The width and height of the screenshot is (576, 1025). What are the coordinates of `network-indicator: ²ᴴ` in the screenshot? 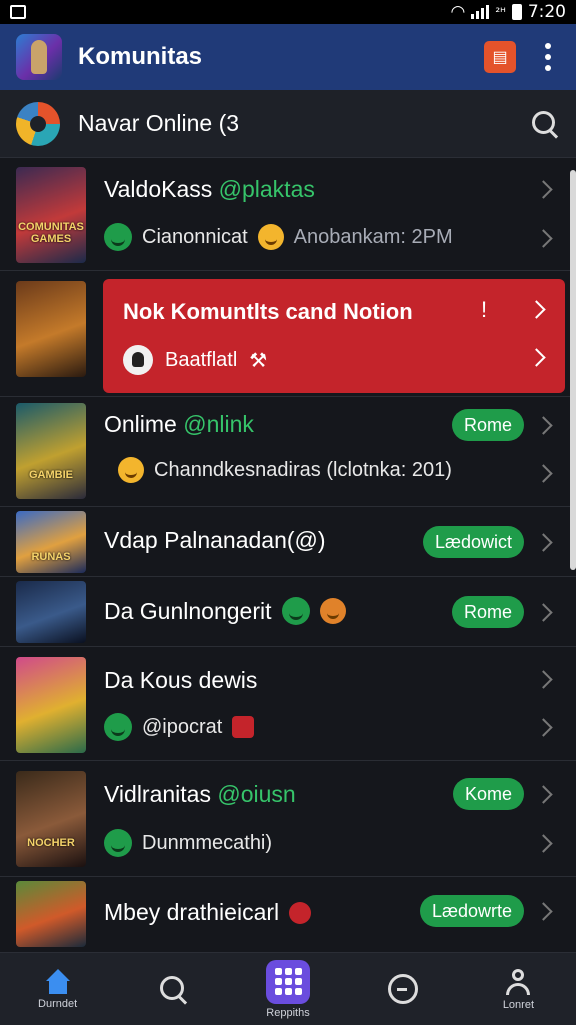 It's located at (500, 12).